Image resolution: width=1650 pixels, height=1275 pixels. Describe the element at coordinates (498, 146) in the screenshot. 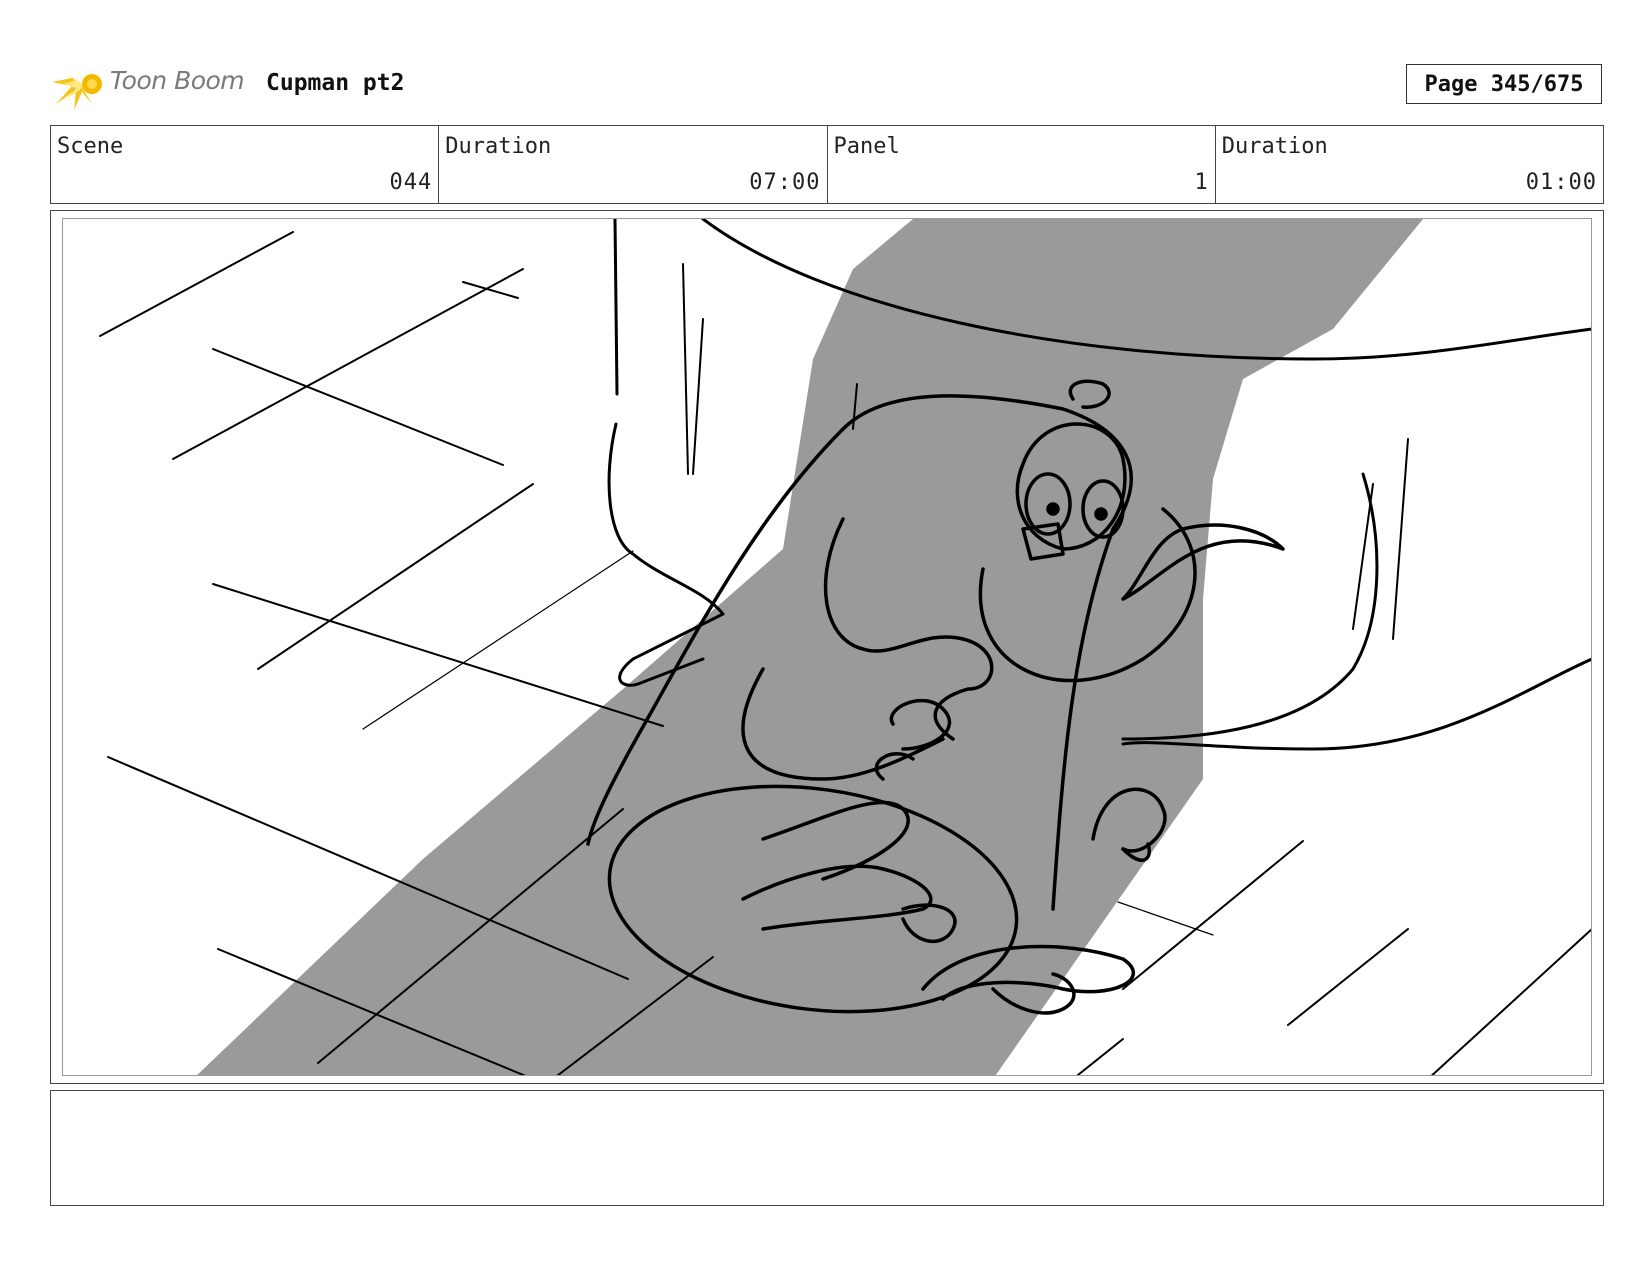

I see `scene-duration-label: Duration` at that location.